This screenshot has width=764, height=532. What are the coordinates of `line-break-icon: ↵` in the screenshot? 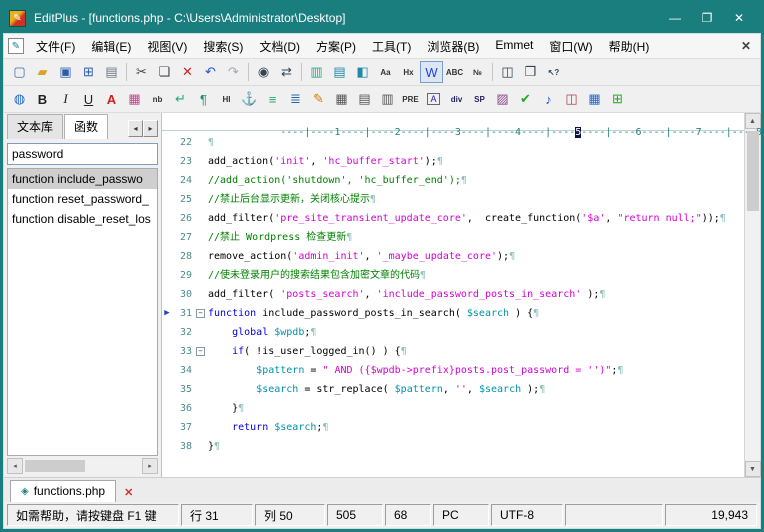 It's located at (180, 99).